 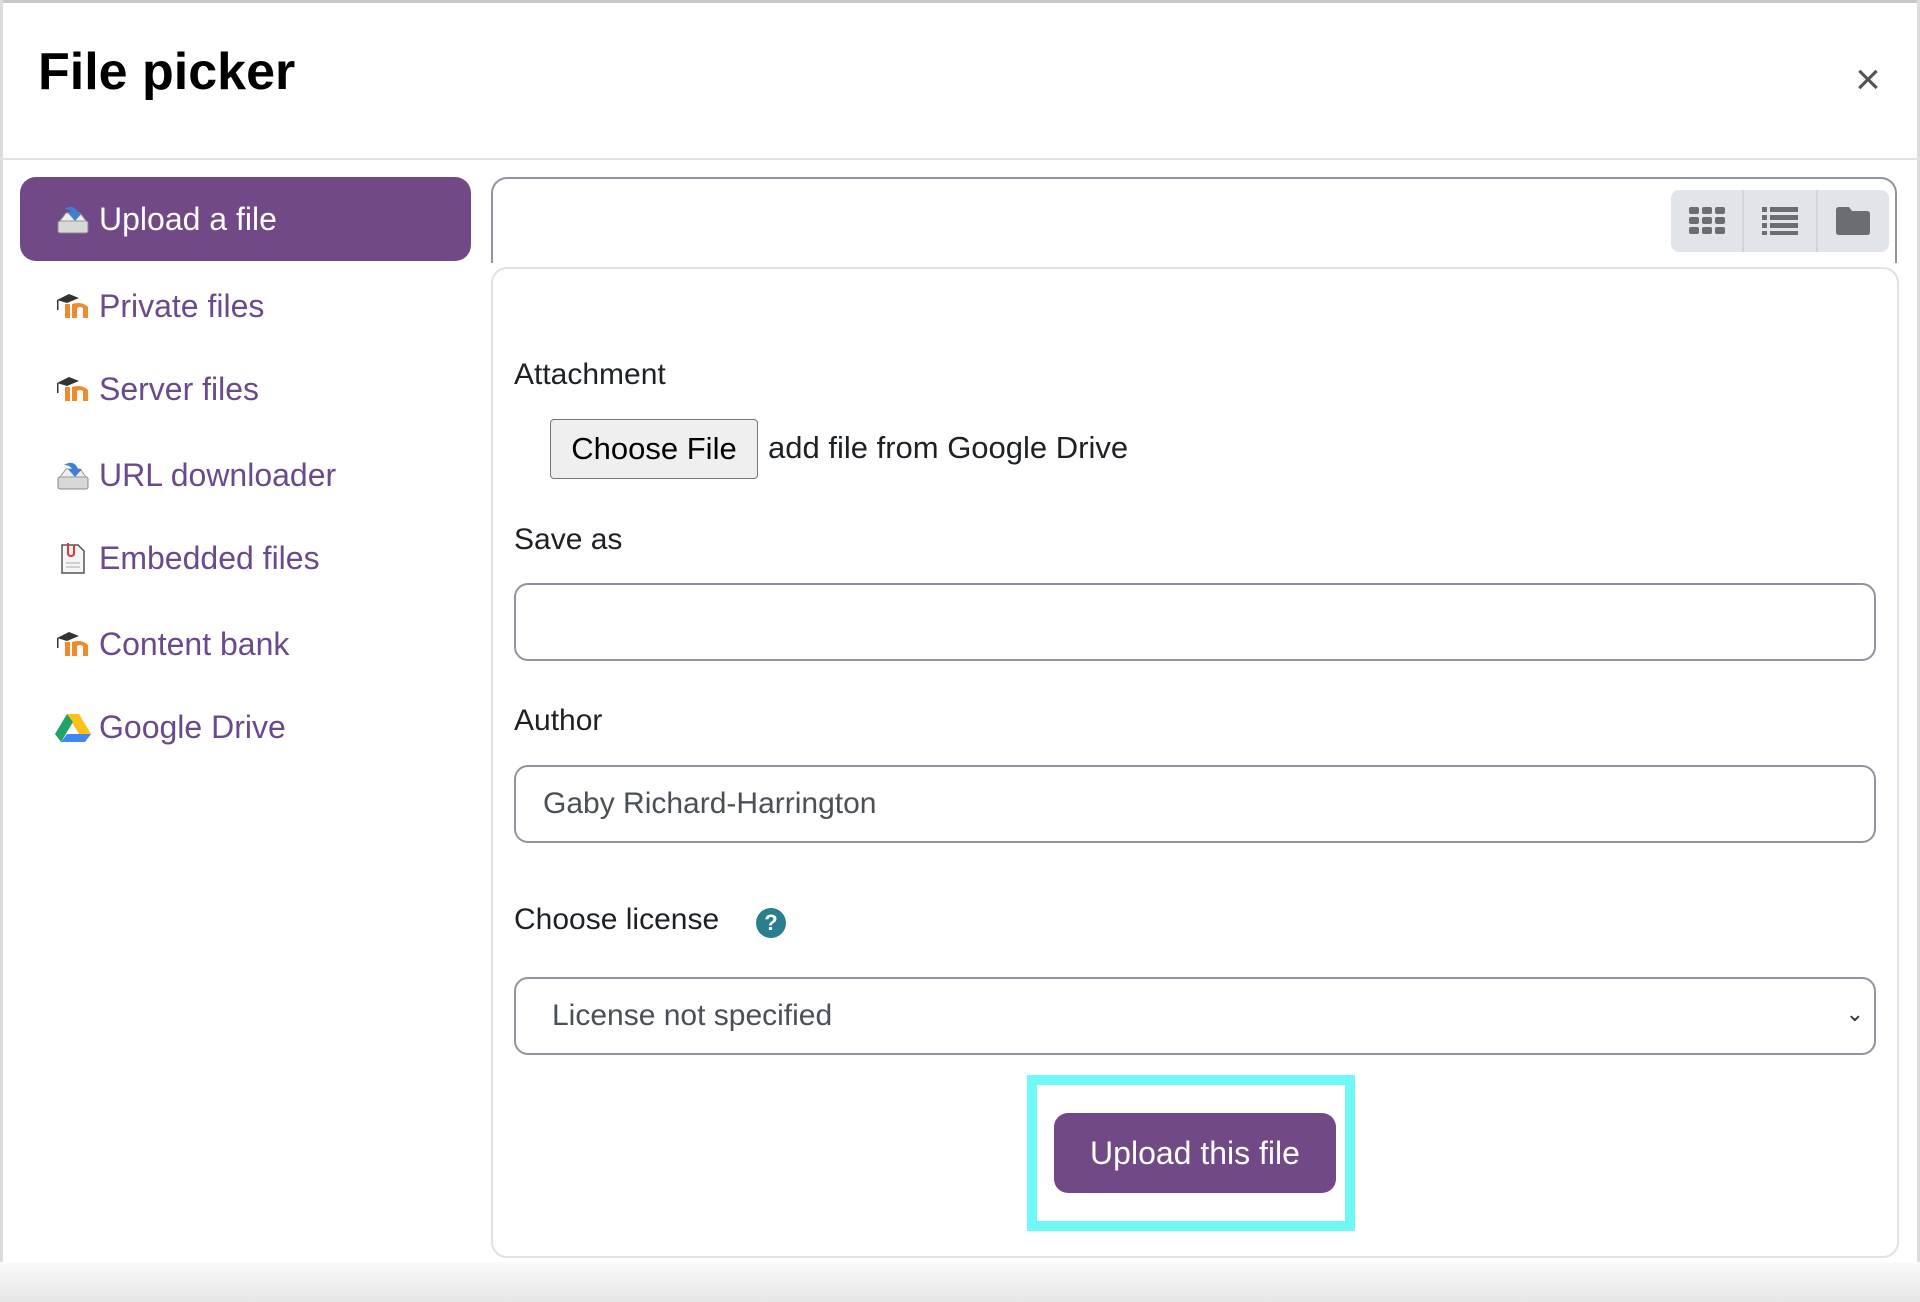 I want to click on sidebar-item-label: Content bank, so click(x=194, y=643).